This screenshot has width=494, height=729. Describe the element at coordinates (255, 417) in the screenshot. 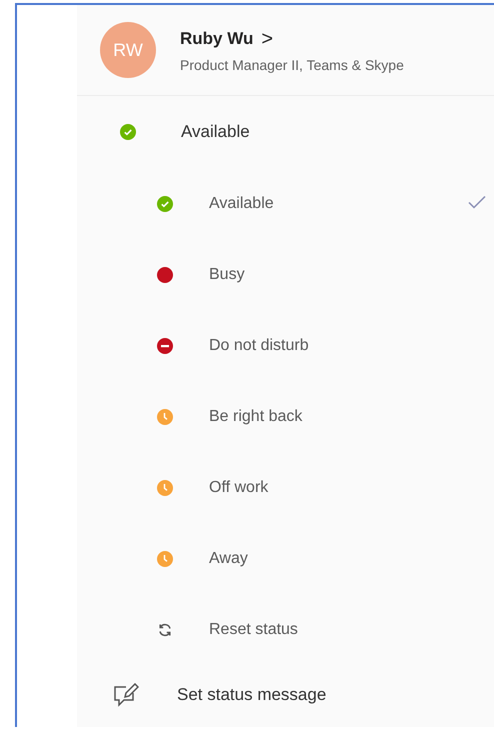

I see `status-label: Be right back` at that location.